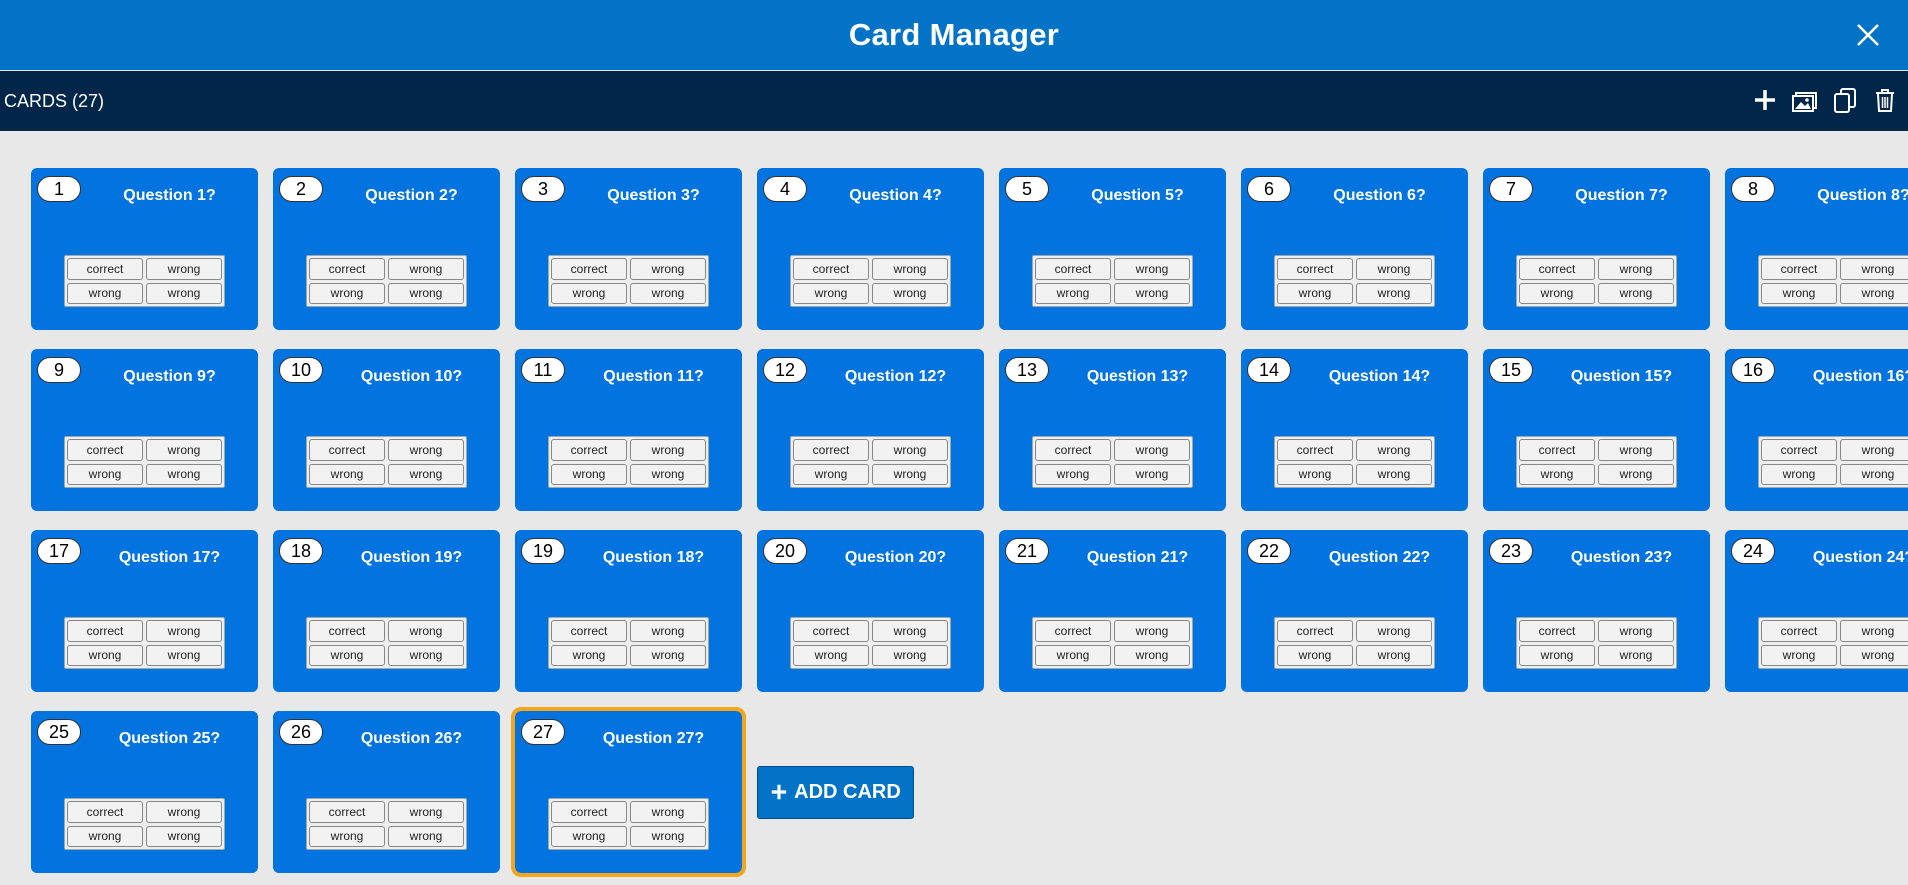 The height and width of the screenshot is (885, 1908). I want to click on card: 12 Question 12? correct wrong wrong wrong, so click(870, 430).